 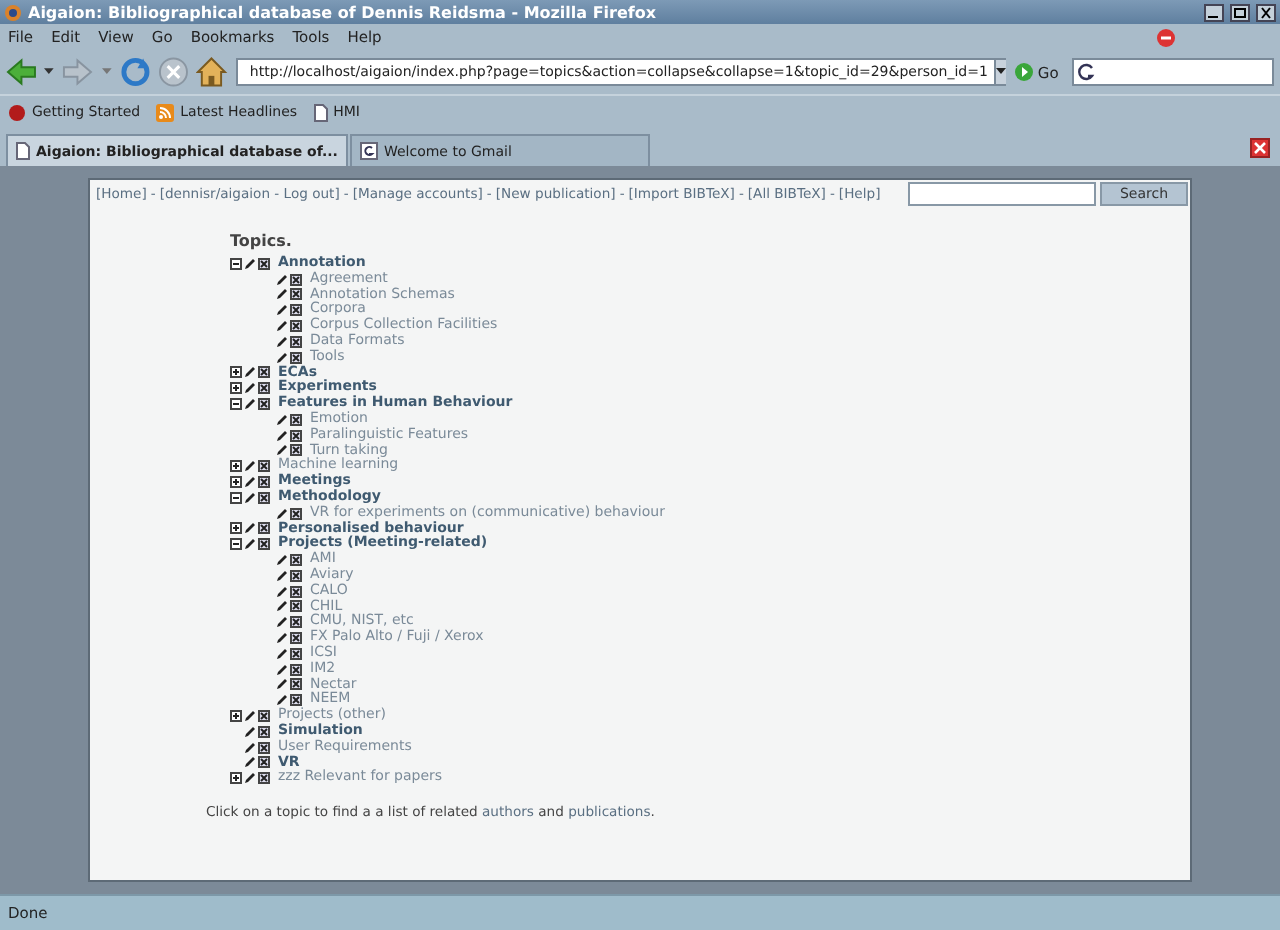 What do you see at coordinates (1002, 194) in the screenshot?
I see `search-input` at bounding box center [1002, 194].